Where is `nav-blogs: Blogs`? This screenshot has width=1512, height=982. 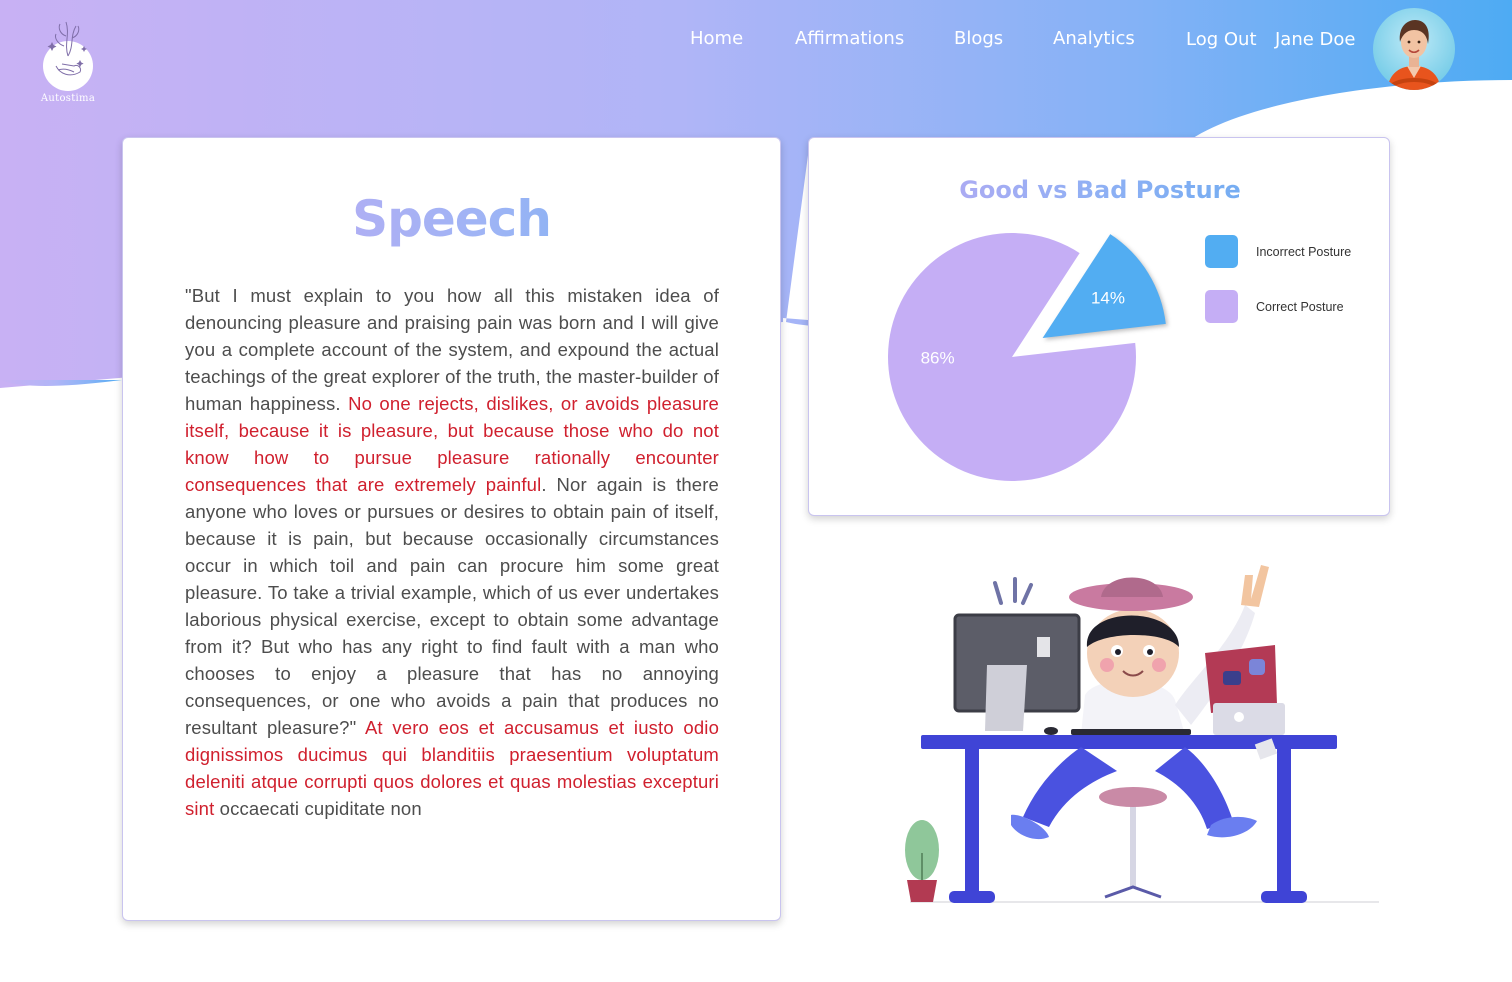 nav-blogs: Blogs is located at coordinates (978, 38).